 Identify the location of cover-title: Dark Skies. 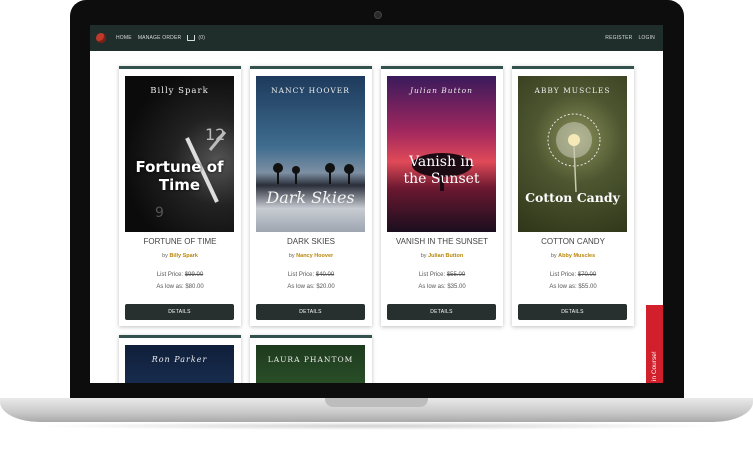
(310, 197).